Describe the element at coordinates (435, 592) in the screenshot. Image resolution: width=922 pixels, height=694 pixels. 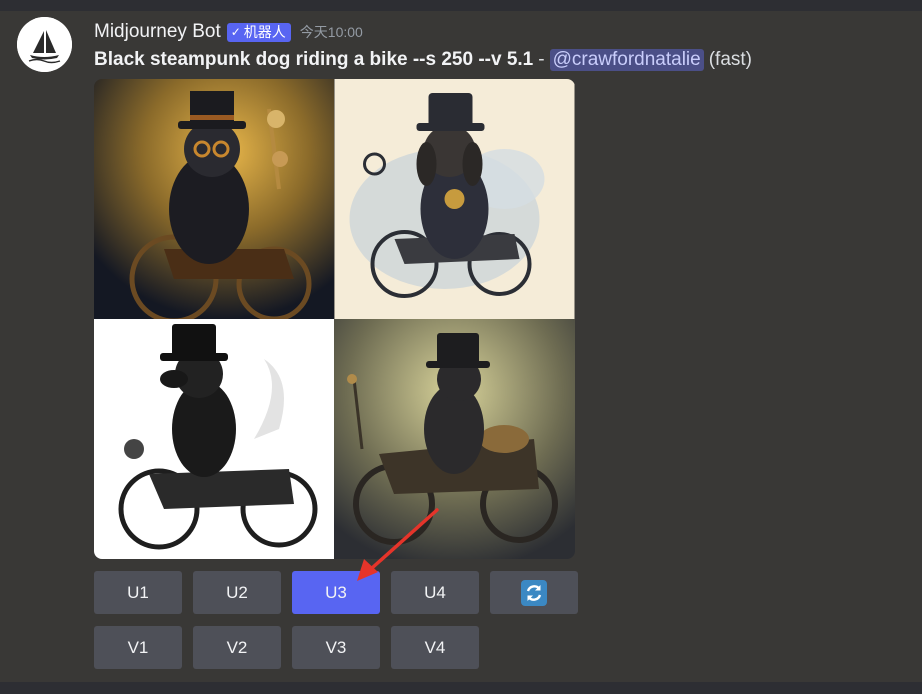
I see `upscale-button-4: U4` at that location.